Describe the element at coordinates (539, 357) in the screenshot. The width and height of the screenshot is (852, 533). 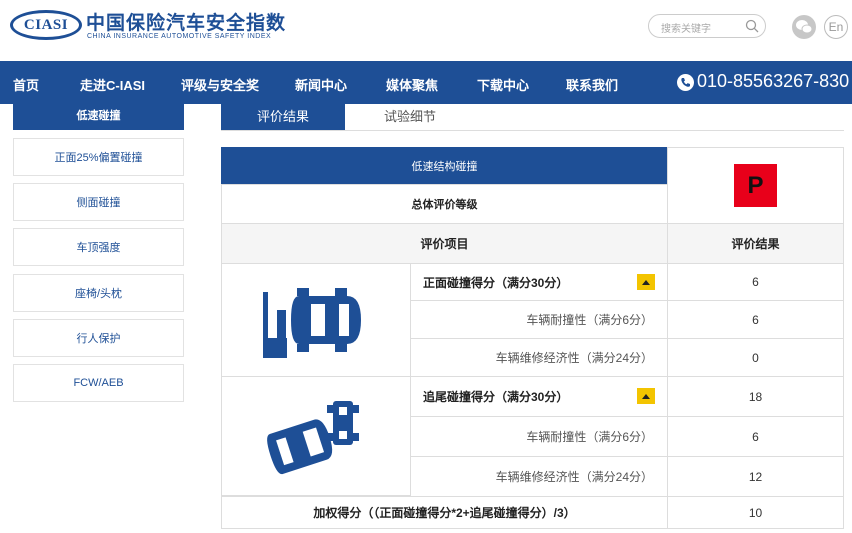
I see `front-repair-label: 车辆维修经济性（满分24分）` at that location.